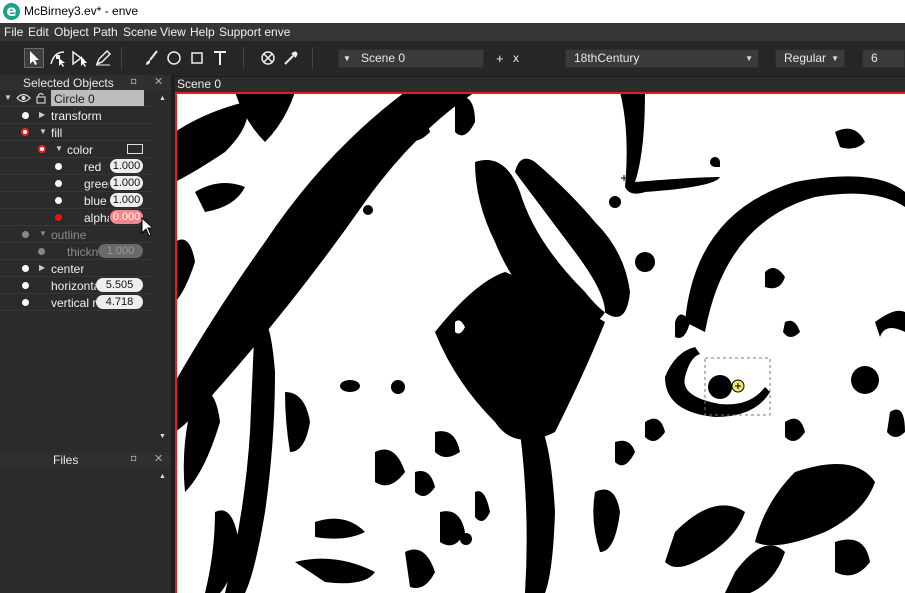  Describe the element at coordinates (58, 58) in the screenshot. I see `node-edit-icon` at that location.